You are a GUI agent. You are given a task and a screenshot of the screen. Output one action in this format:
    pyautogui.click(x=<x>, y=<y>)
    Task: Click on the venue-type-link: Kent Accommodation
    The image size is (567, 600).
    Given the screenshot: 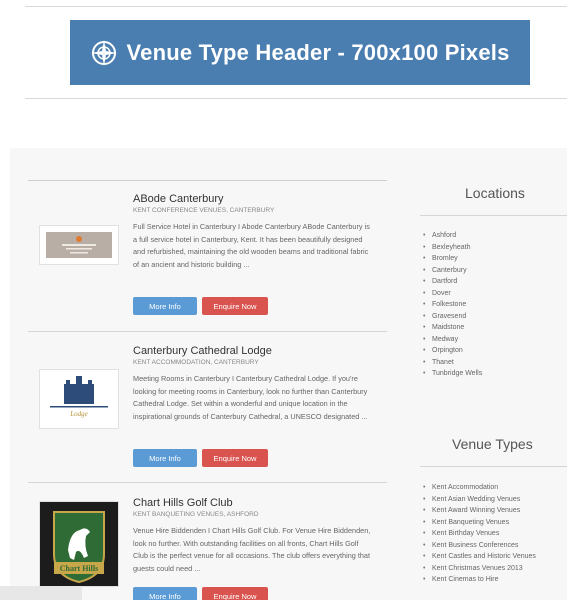 What is the action you would take?
    pyautogui.click(x=479, y=488)
    